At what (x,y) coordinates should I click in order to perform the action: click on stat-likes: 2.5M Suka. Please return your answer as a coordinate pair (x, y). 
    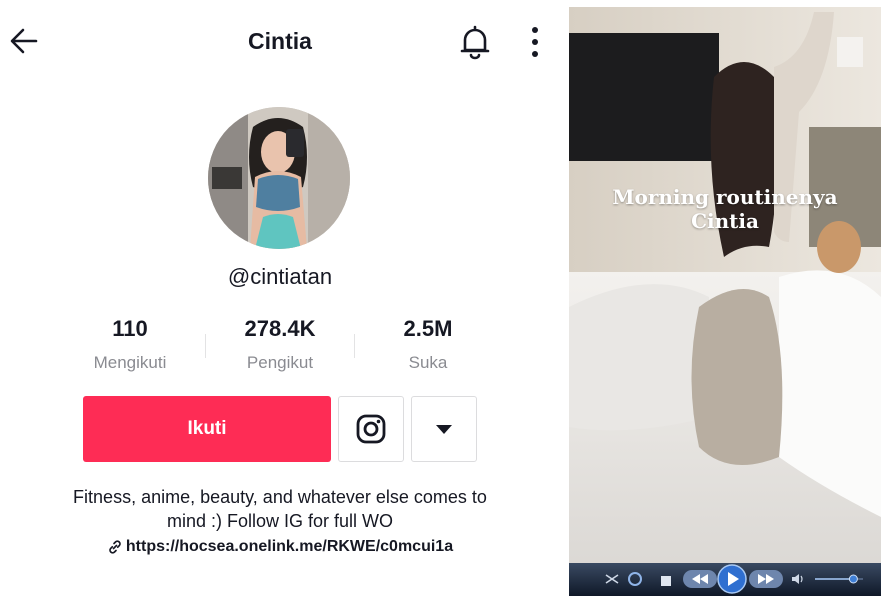
    Looking at the image, I should click on (428, 344).